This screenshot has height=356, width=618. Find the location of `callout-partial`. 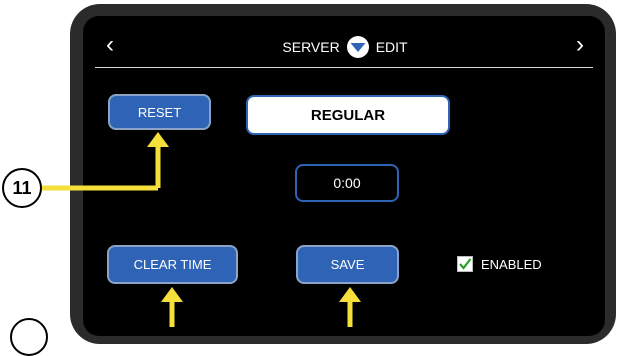

callout-partial is located at coordinates (29, 337).